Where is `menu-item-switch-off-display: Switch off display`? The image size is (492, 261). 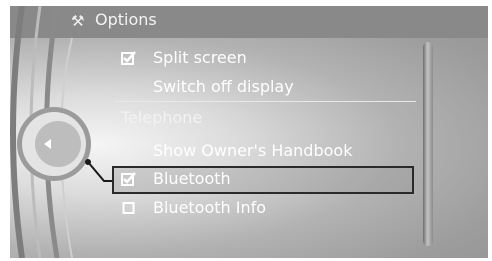 menu-item-switch-off-display: Switch off display is located at coordinates (266, 86).